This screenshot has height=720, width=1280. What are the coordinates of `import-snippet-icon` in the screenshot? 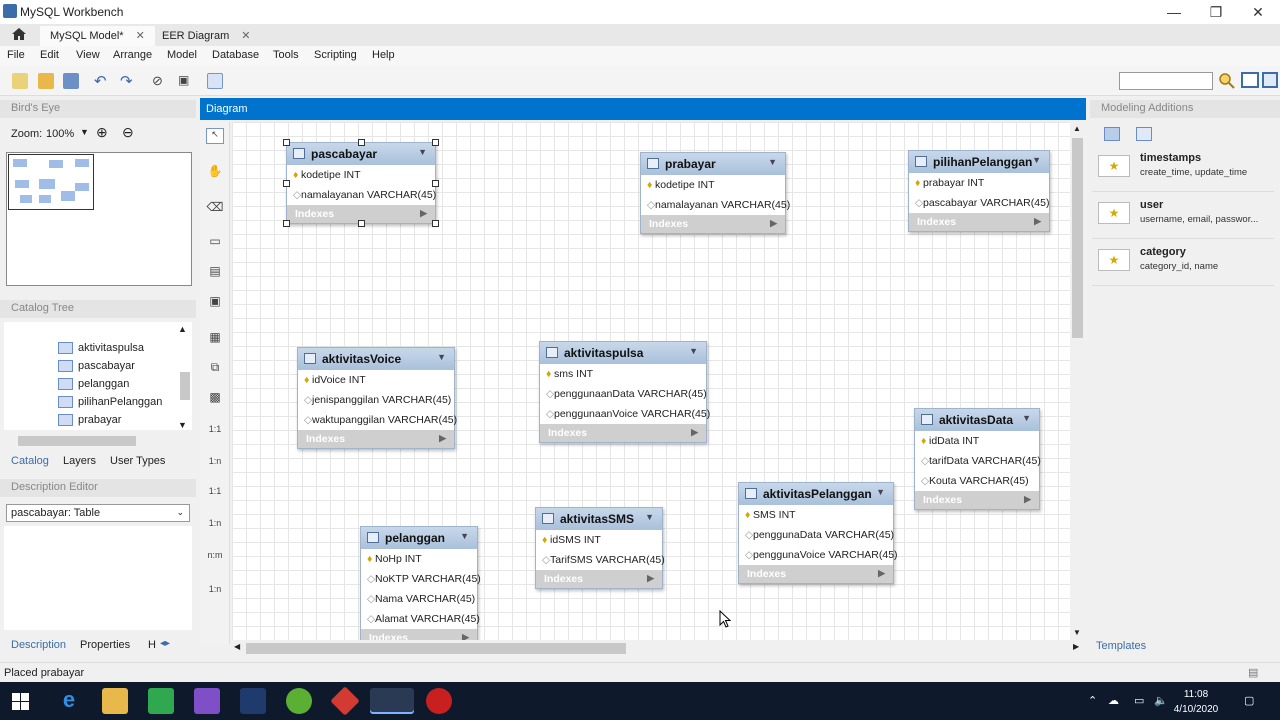 It's located at (1112, 134).